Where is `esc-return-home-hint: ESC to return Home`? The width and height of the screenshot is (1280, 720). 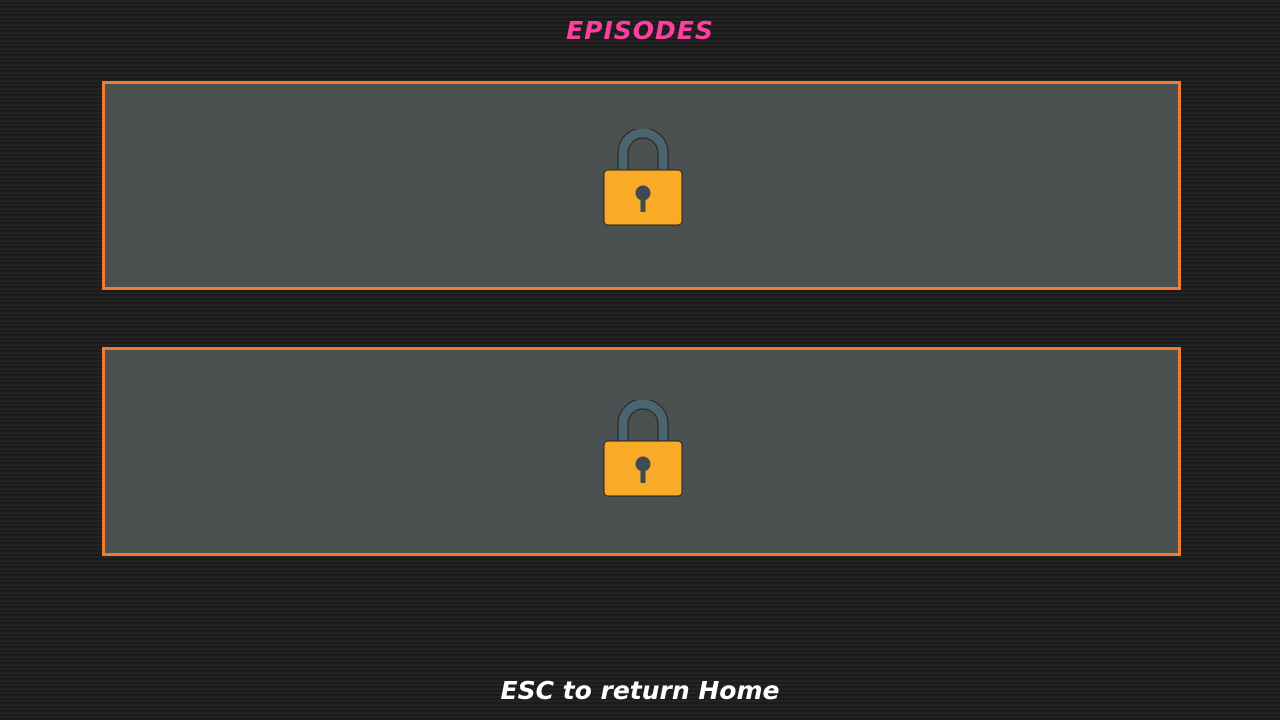
esc-return-home-hint: ESC to return Home is located at coordinates (640, 690).